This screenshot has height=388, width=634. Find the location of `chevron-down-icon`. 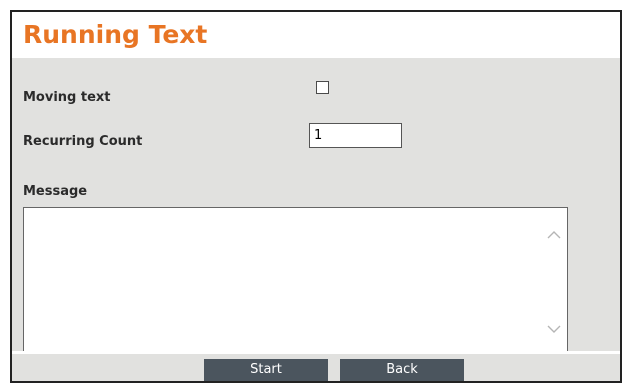

chevron-down-icon is located at coordinates (554, 329).